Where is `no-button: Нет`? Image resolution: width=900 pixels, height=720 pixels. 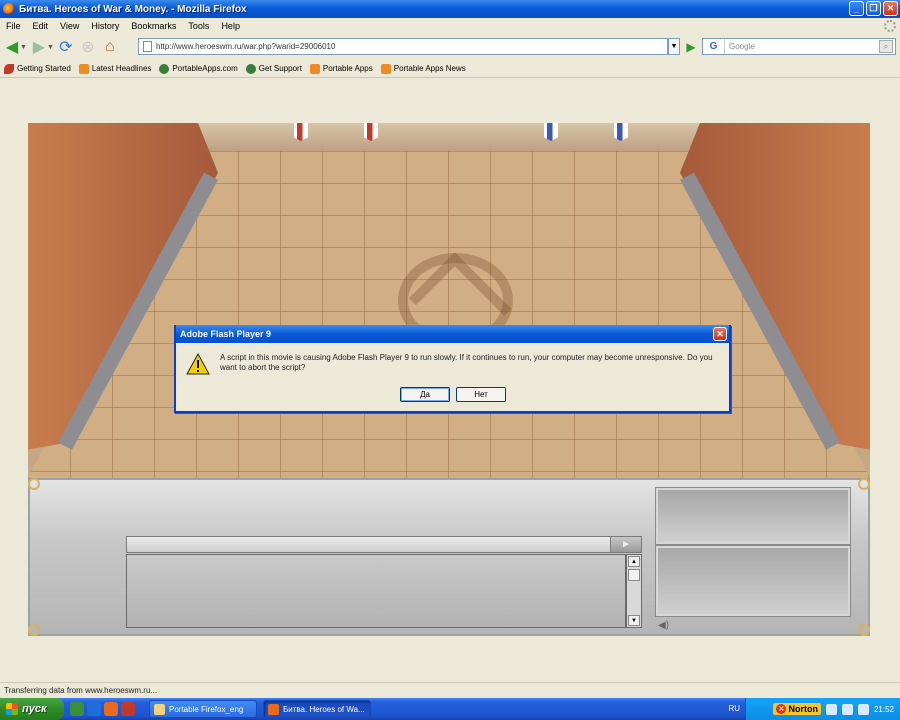
no-button: Нет is located at coordinates (481, 394).